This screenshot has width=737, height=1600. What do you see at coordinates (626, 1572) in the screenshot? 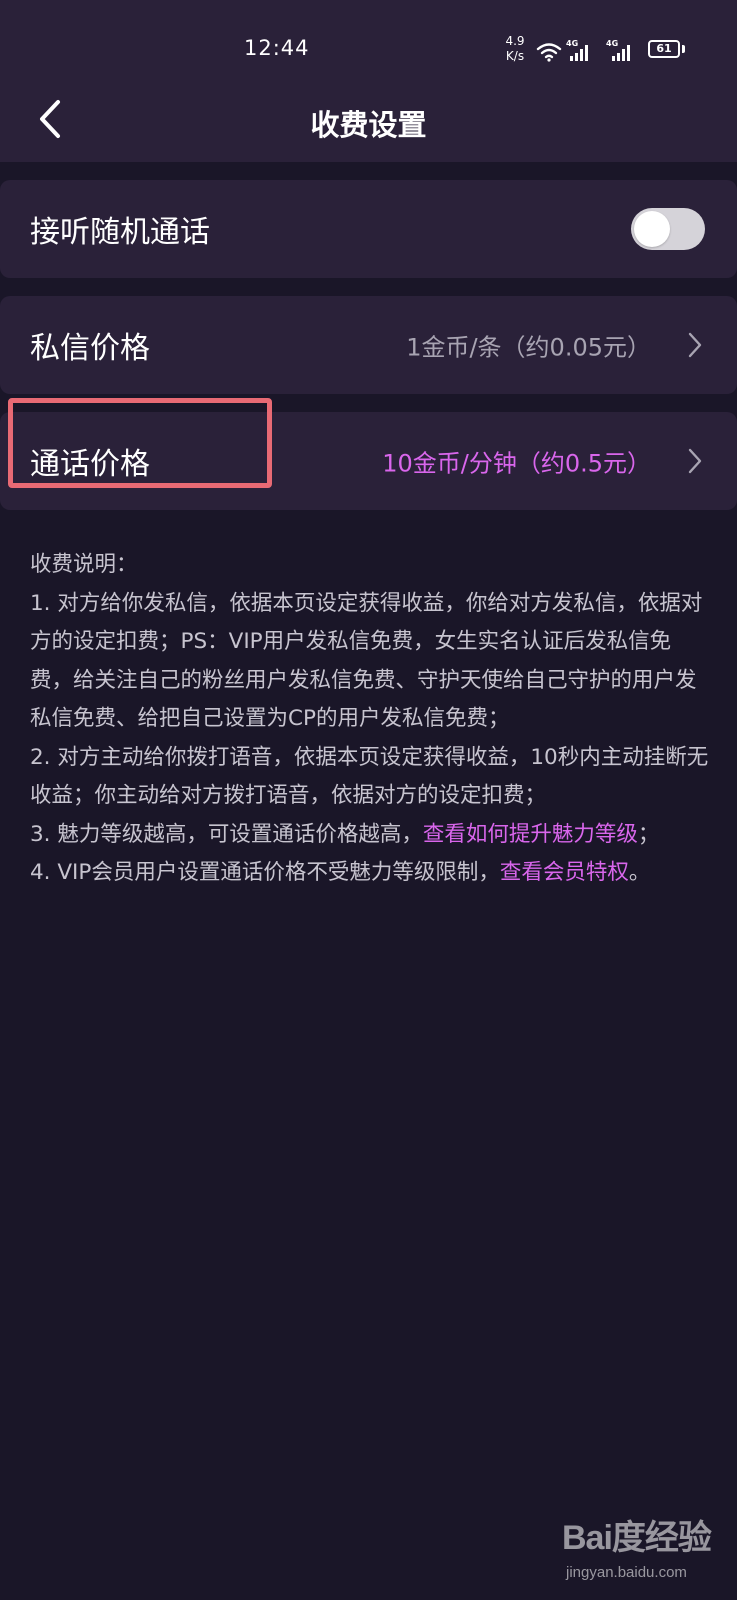
I see `watermark-url: jingyan.baidu.com` at bounding box center [626, 1572].